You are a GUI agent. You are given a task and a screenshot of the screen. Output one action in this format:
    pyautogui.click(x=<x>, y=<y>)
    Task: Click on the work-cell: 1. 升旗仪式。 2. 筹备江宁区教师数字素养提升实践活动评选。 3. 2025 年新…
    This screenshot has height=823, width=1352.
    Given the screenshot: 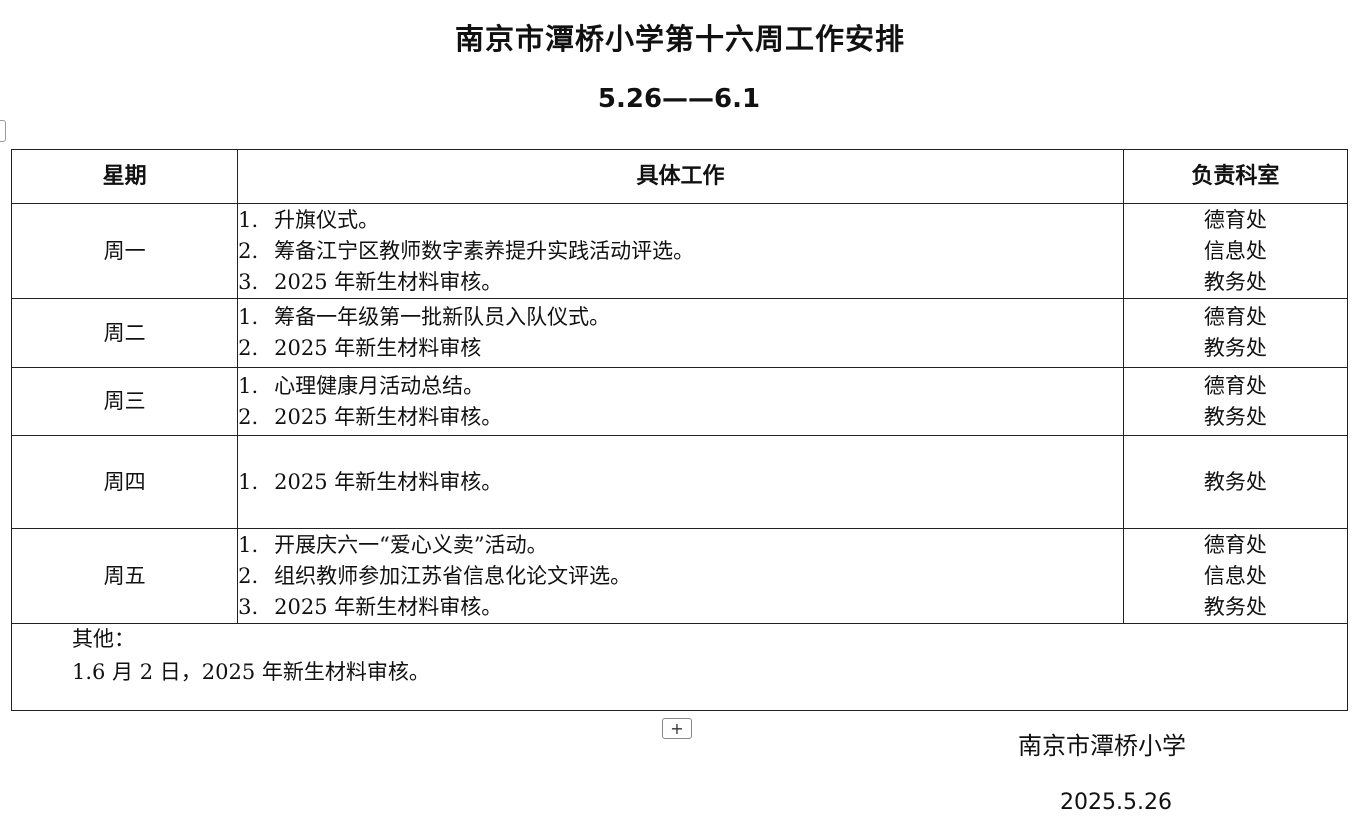 What is the action you would take?
    pyautogui.click(x=680, y=251)
    